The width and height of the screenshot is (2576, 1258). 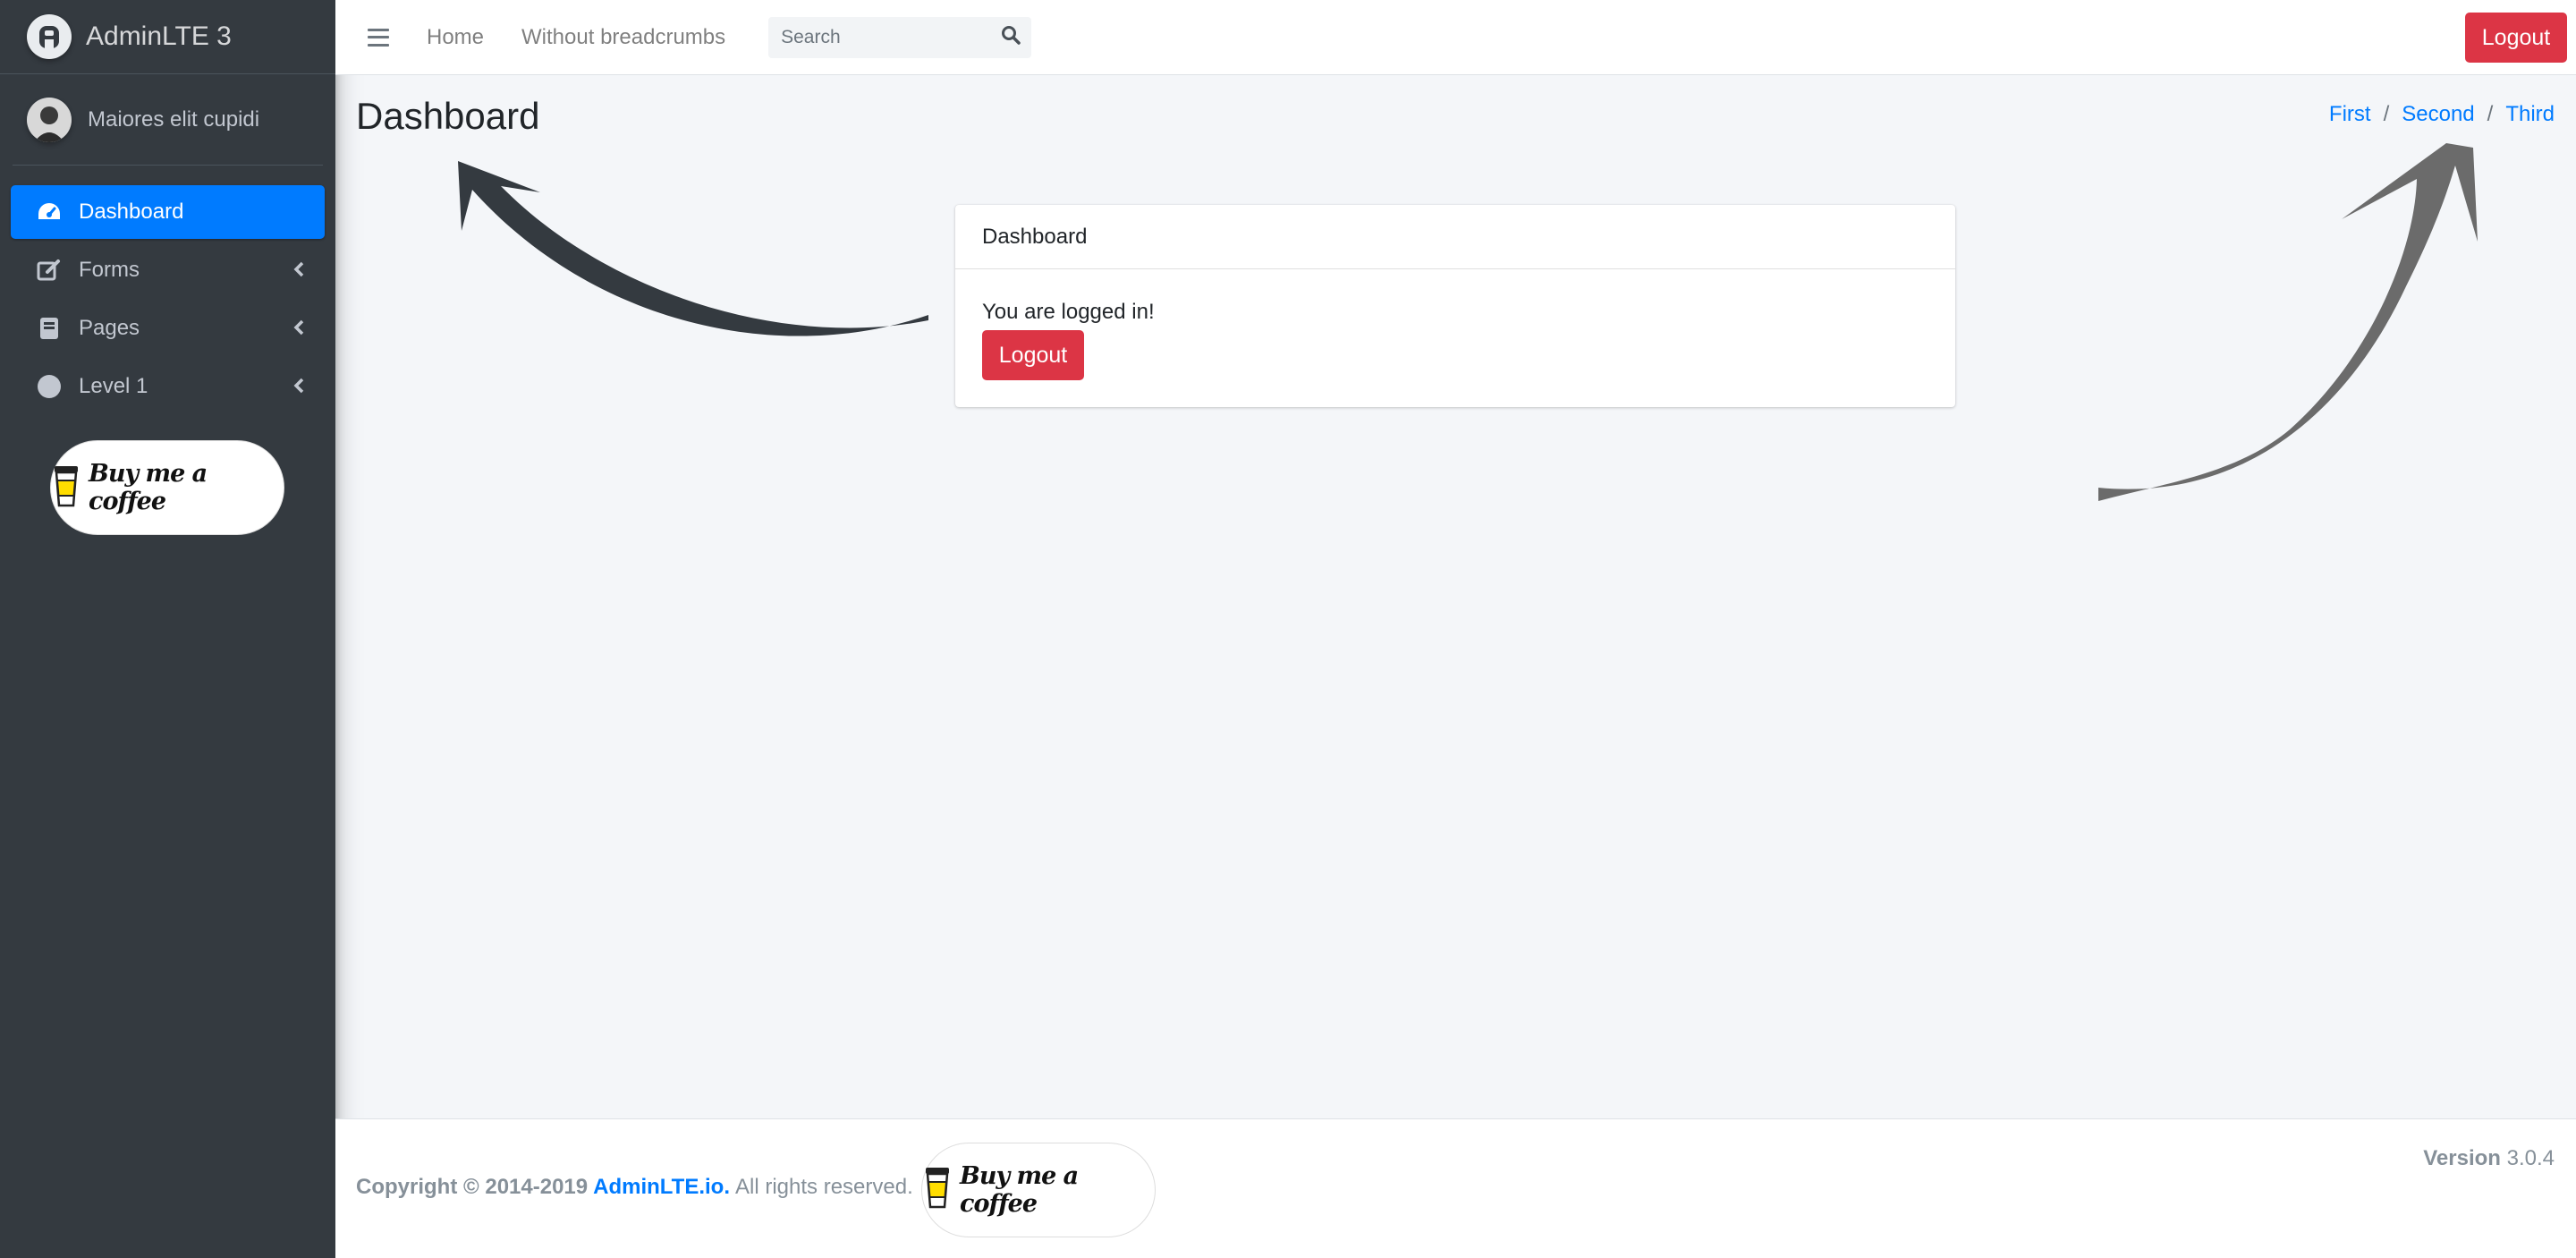 I want to click on avatar, so click(x=49, y=119).